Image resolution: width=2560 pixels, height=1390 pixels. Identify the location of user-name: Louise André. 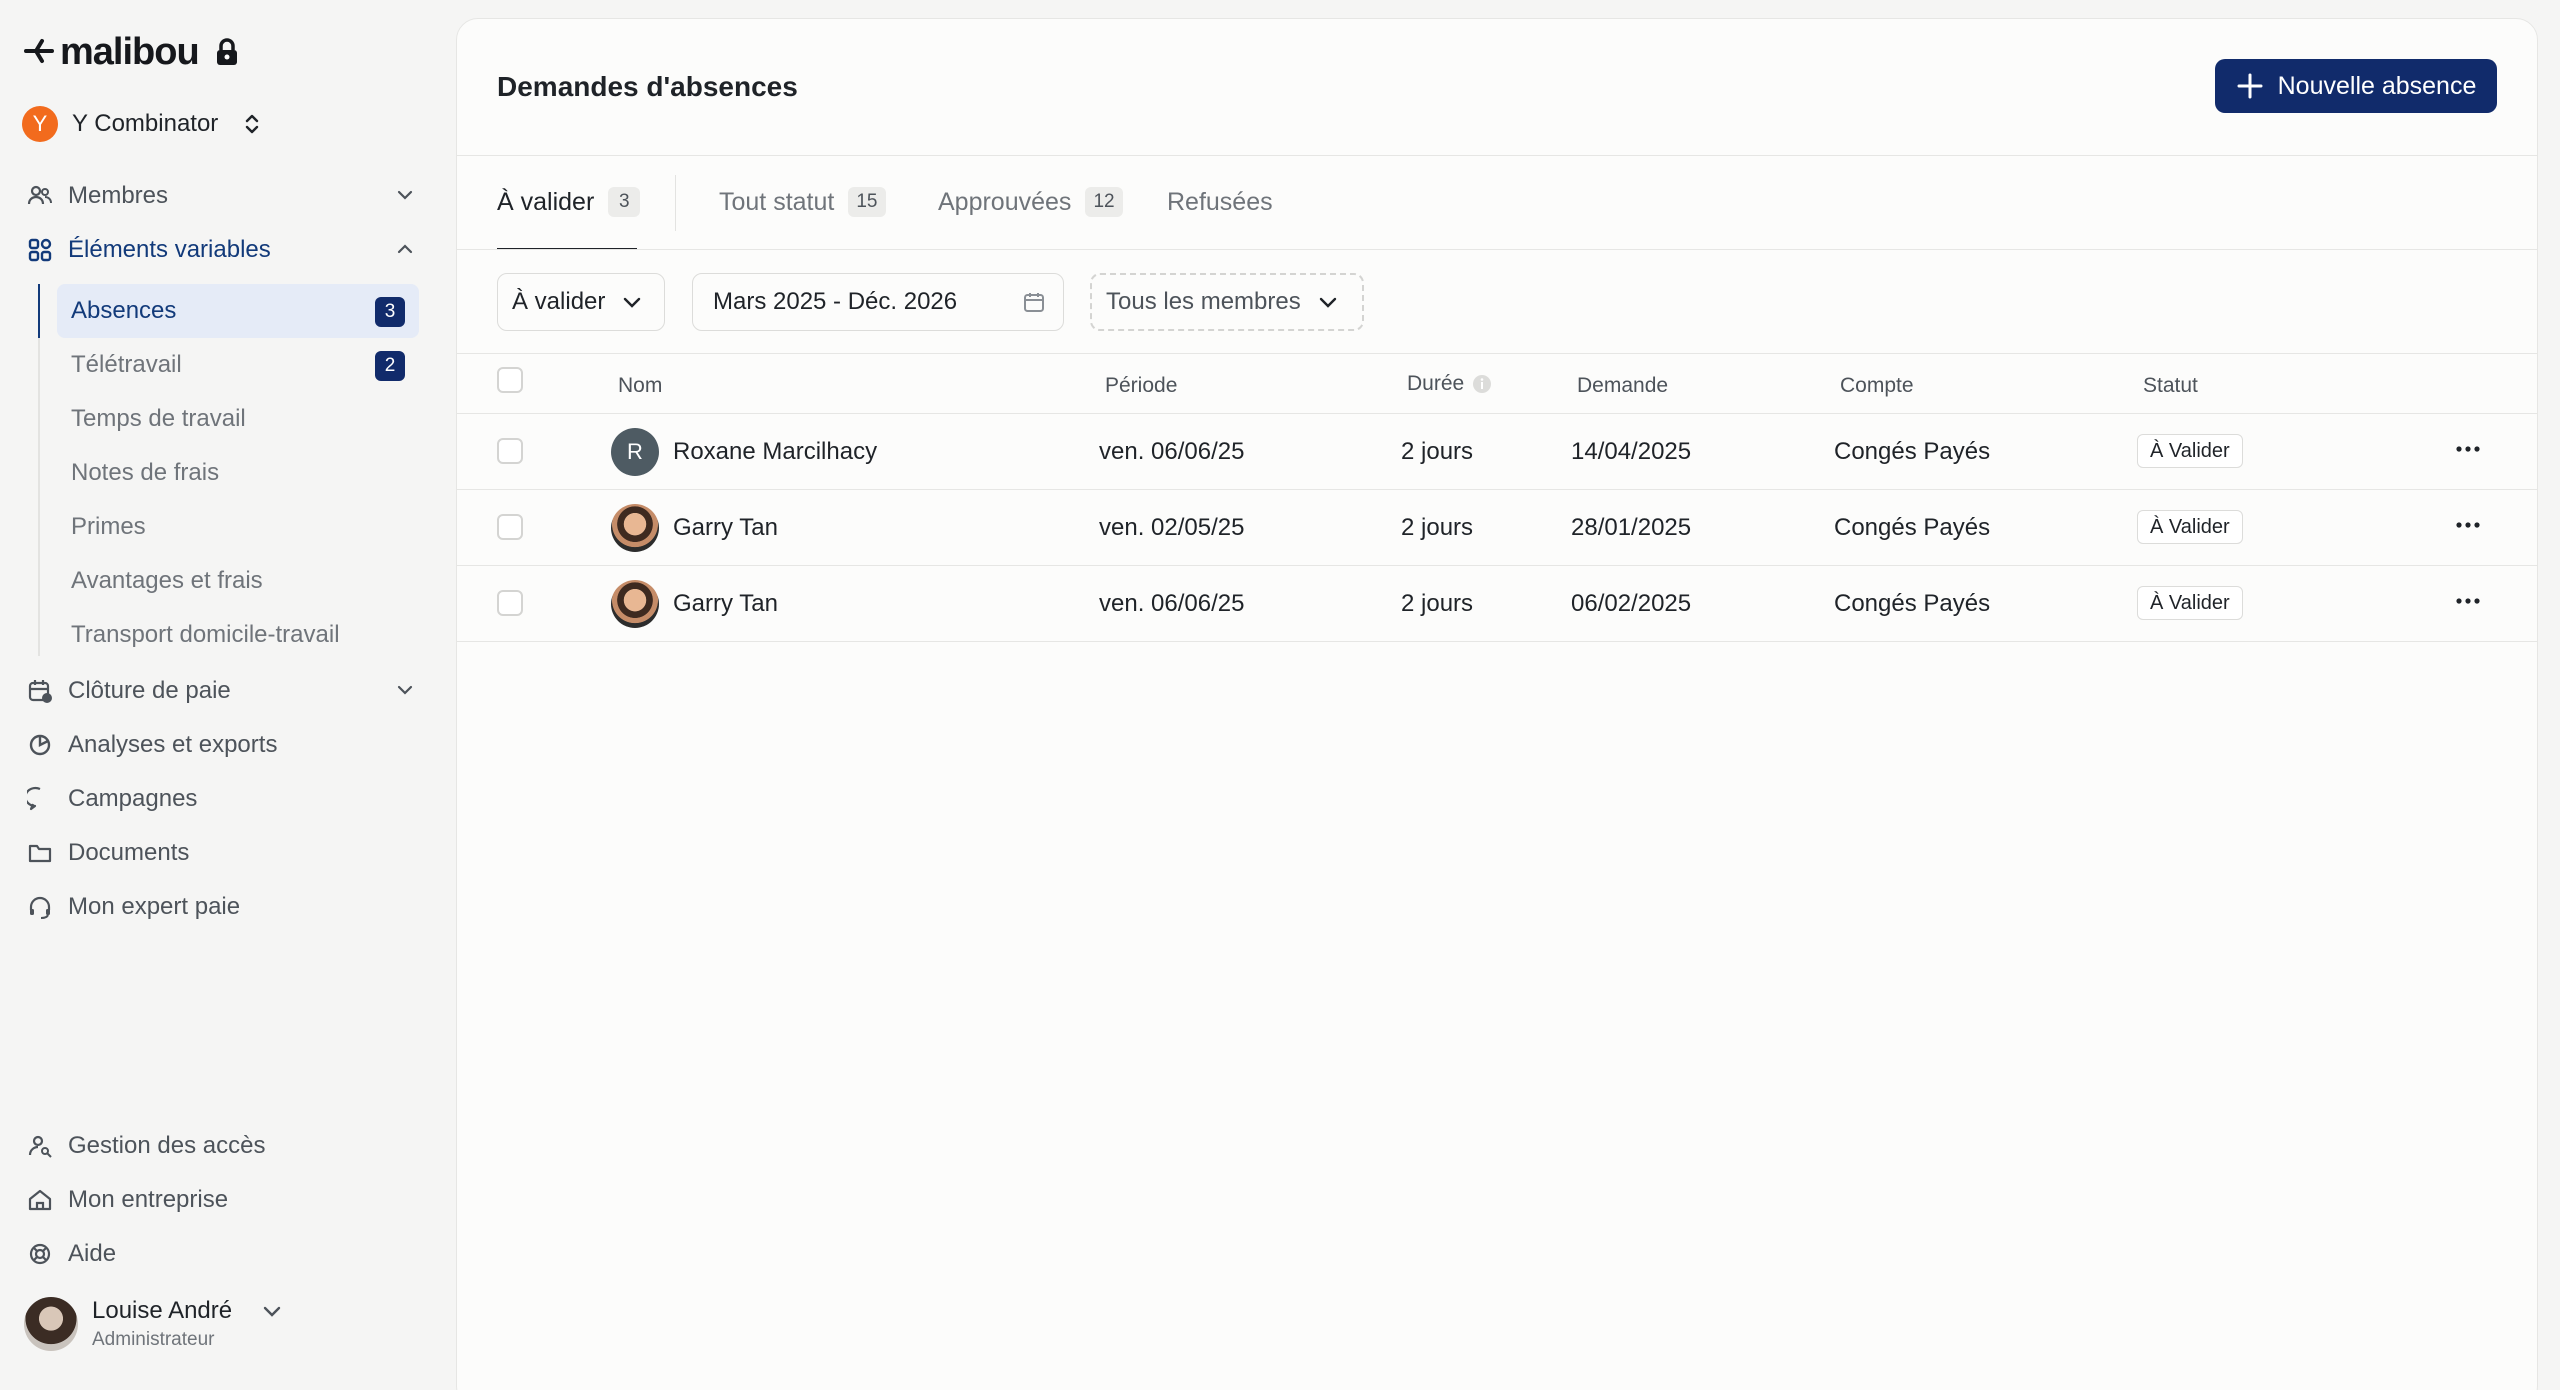
(162, 1310).